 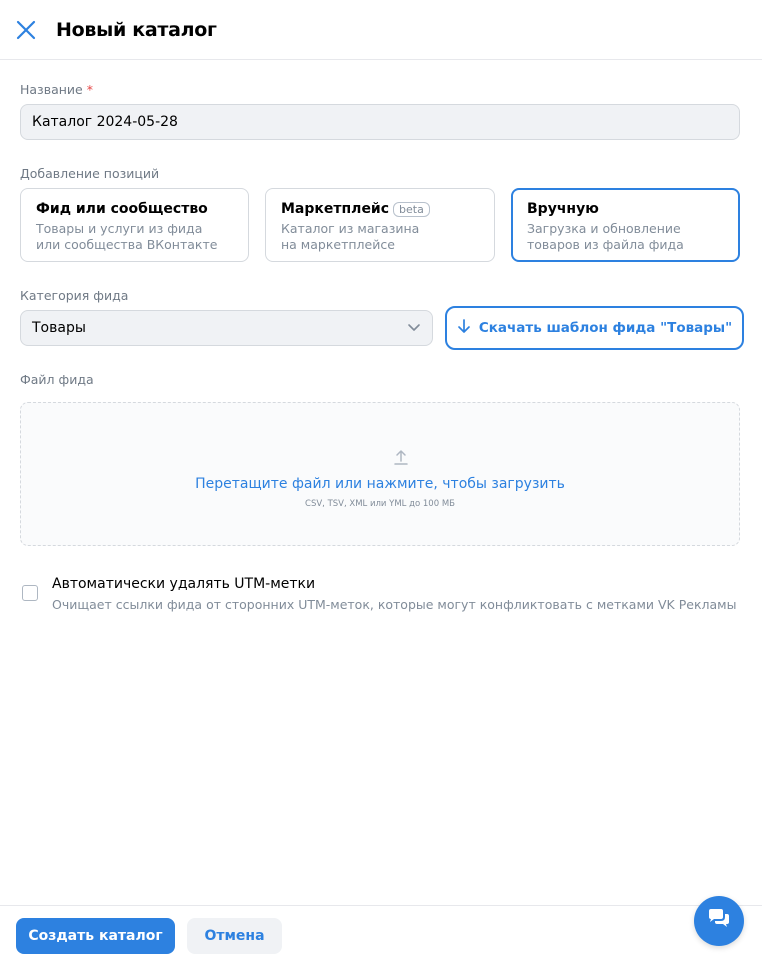 What do you see at coordinates (59, 328) in the screenshot?
I see `category-select-value: Товары` at bounding box center [59, 328].